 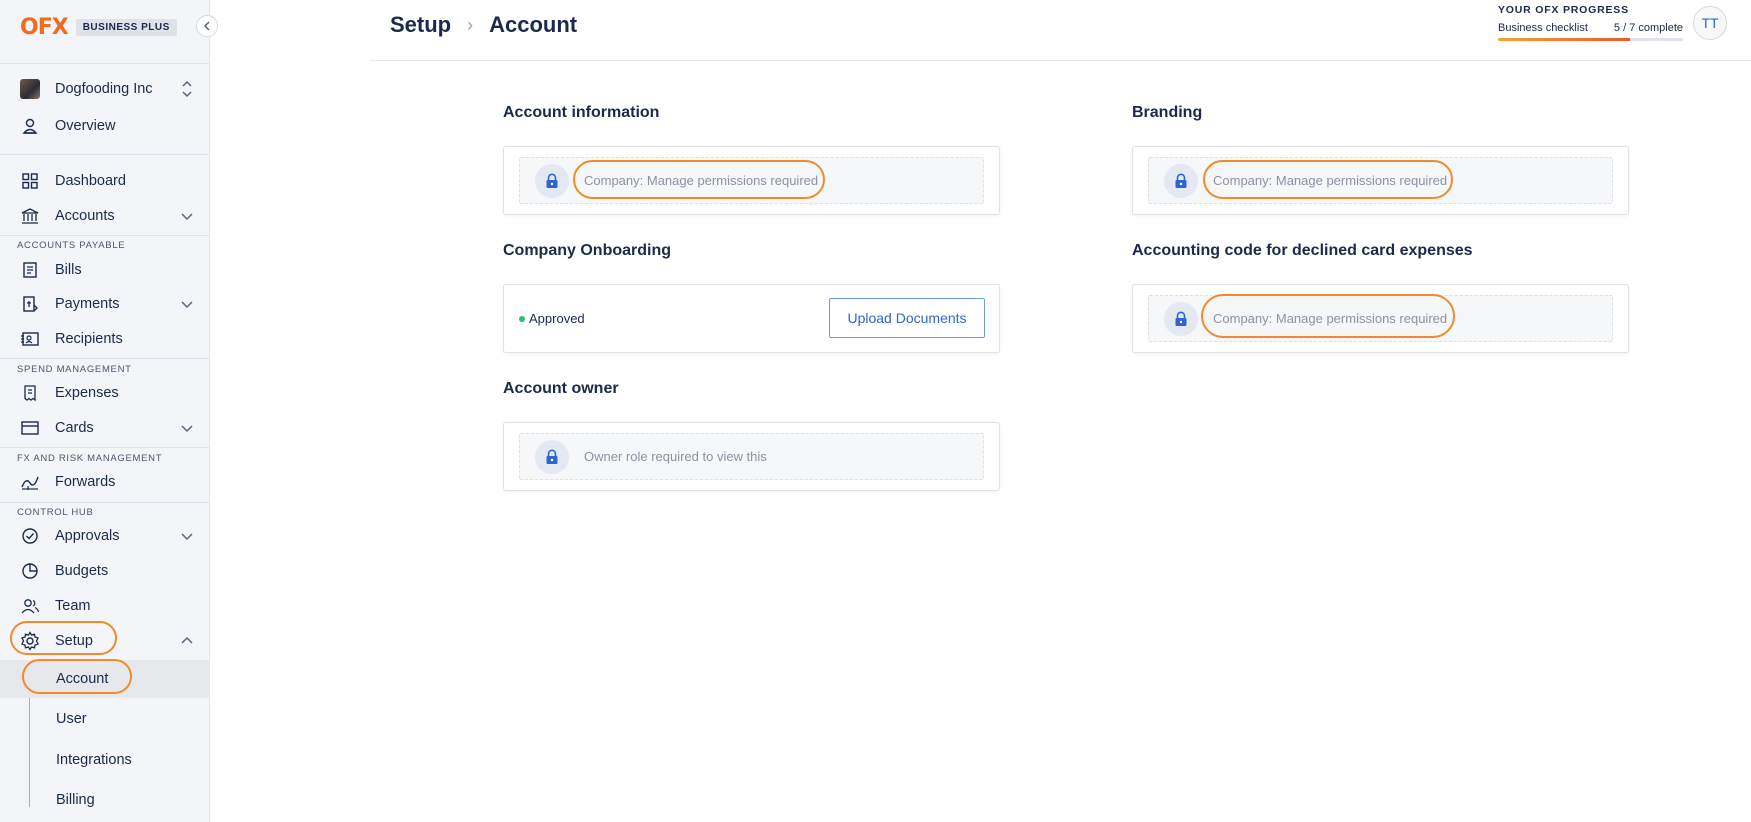 I want to click on progress-bar-fill, so click(x=1564, y=39).